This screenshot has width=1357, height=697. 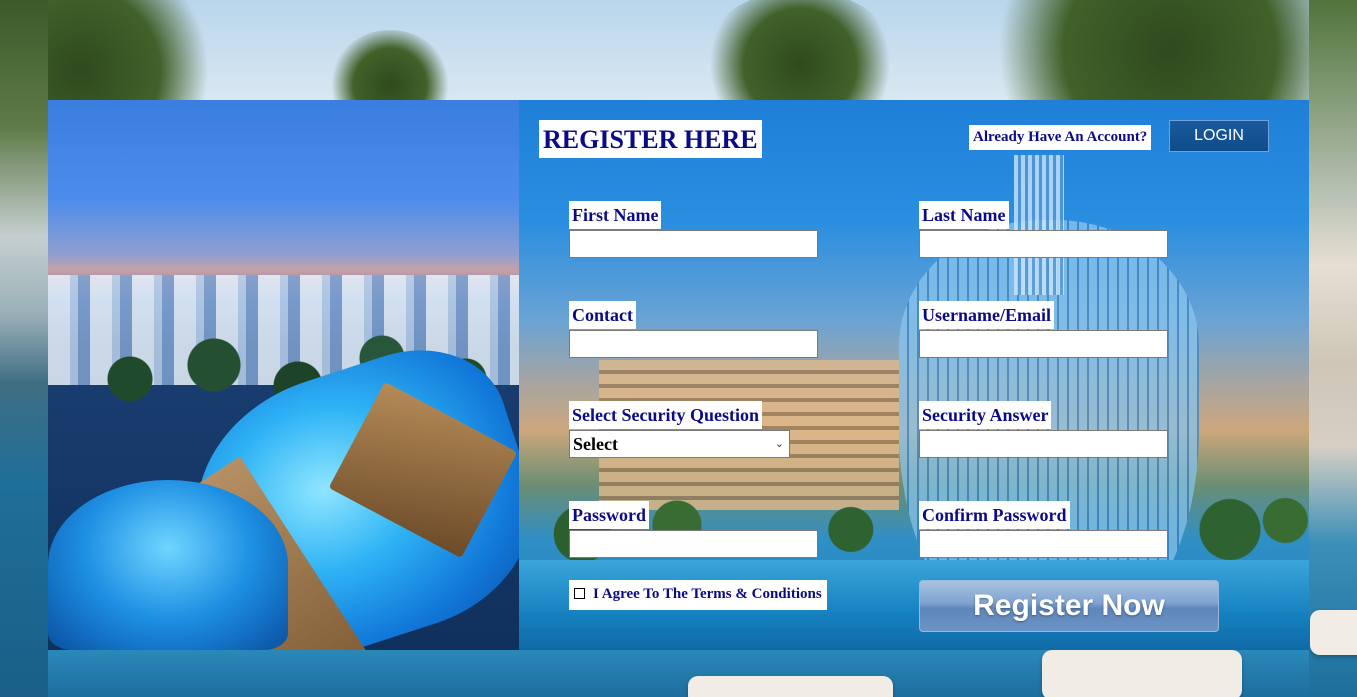 I want to click on security-answer-label: Security Answer, so click(x=985, y=415).